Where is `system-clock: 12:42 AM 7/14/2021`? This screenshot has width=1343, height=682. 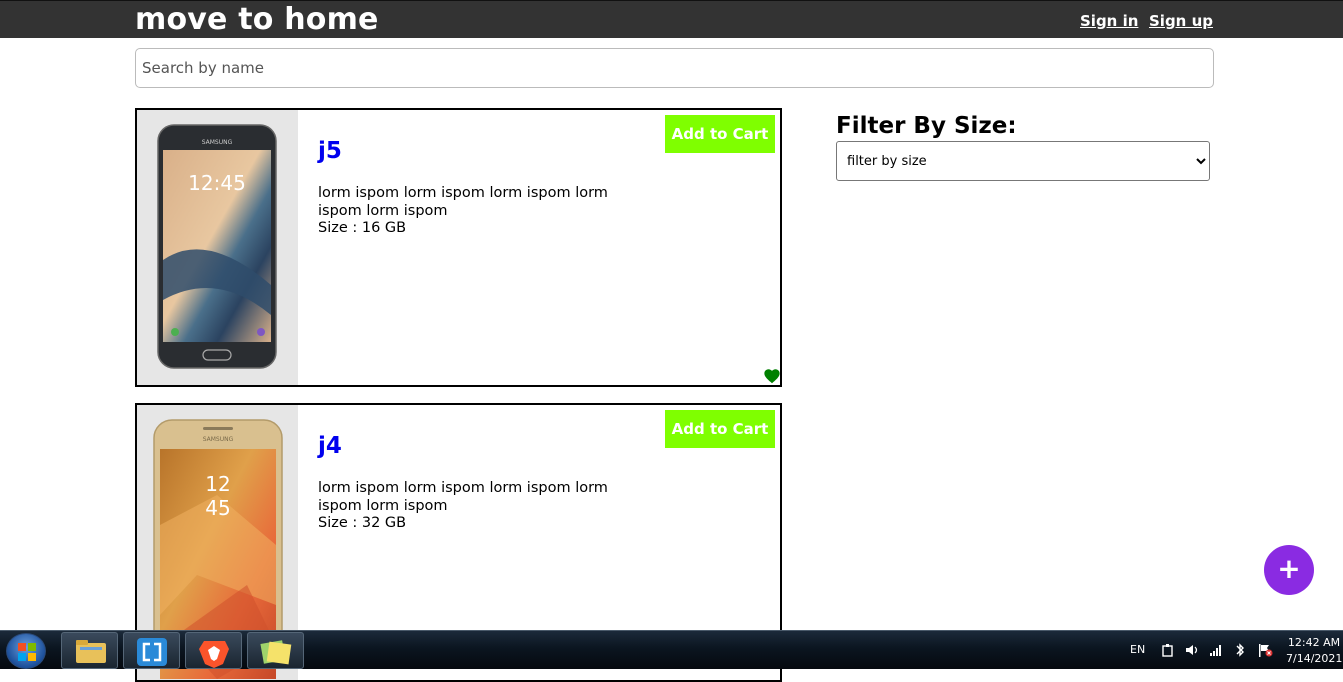
system-clock: 12:42 AM 7/14/2021 is located at coordinates (1314, 651).